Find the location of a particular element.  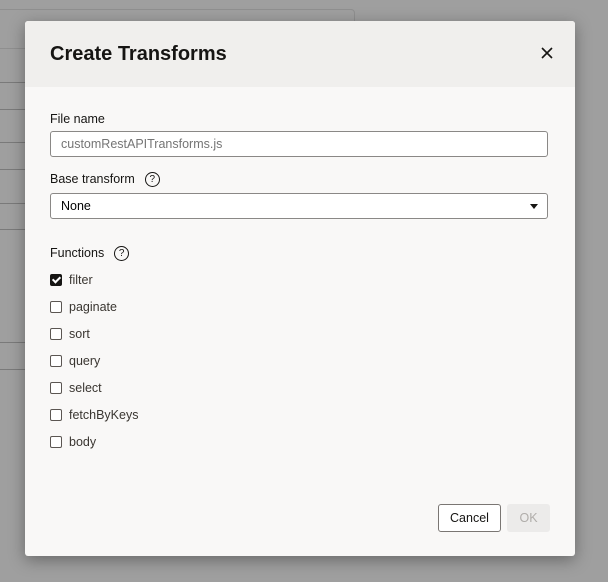

function-checkbox-paginate: paginate is located at coordinates (83, 307).